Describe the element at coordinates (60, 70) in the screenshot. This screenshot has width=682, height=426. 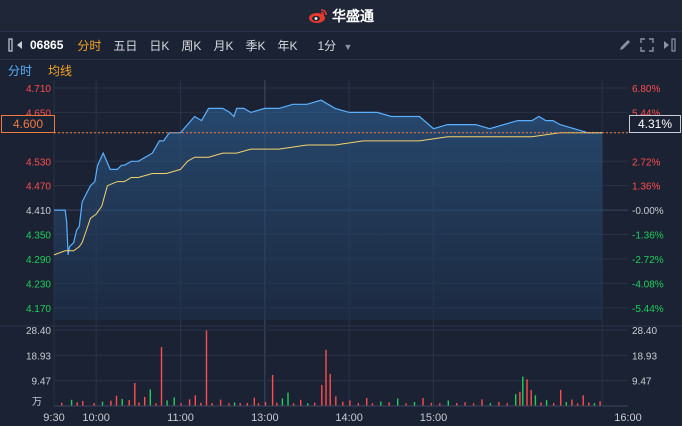
I see `subtab-avg-line: 均线` at that location.